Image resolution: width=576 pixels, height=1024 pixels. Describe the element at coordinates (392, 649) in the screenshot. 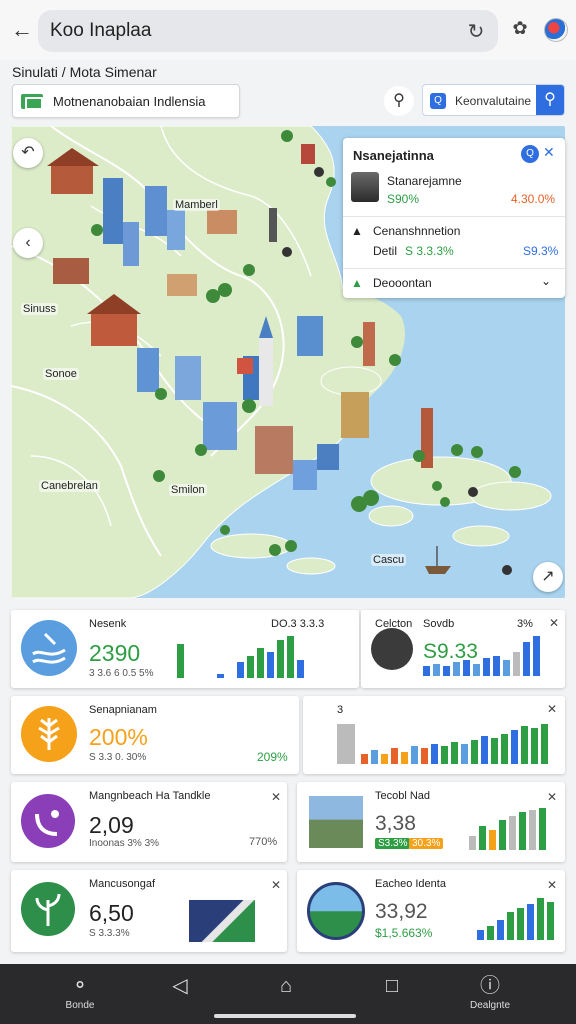

I see `person-photo-icon` at that location.